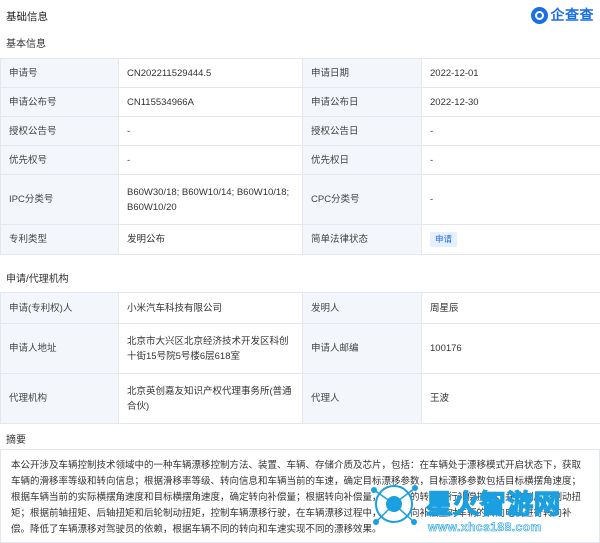 The image size is (600, 543). What do you see at coordinates (59, 348) in the screenshot?
I see `field-label: 申请人地址` at bounding box center [59, 348].